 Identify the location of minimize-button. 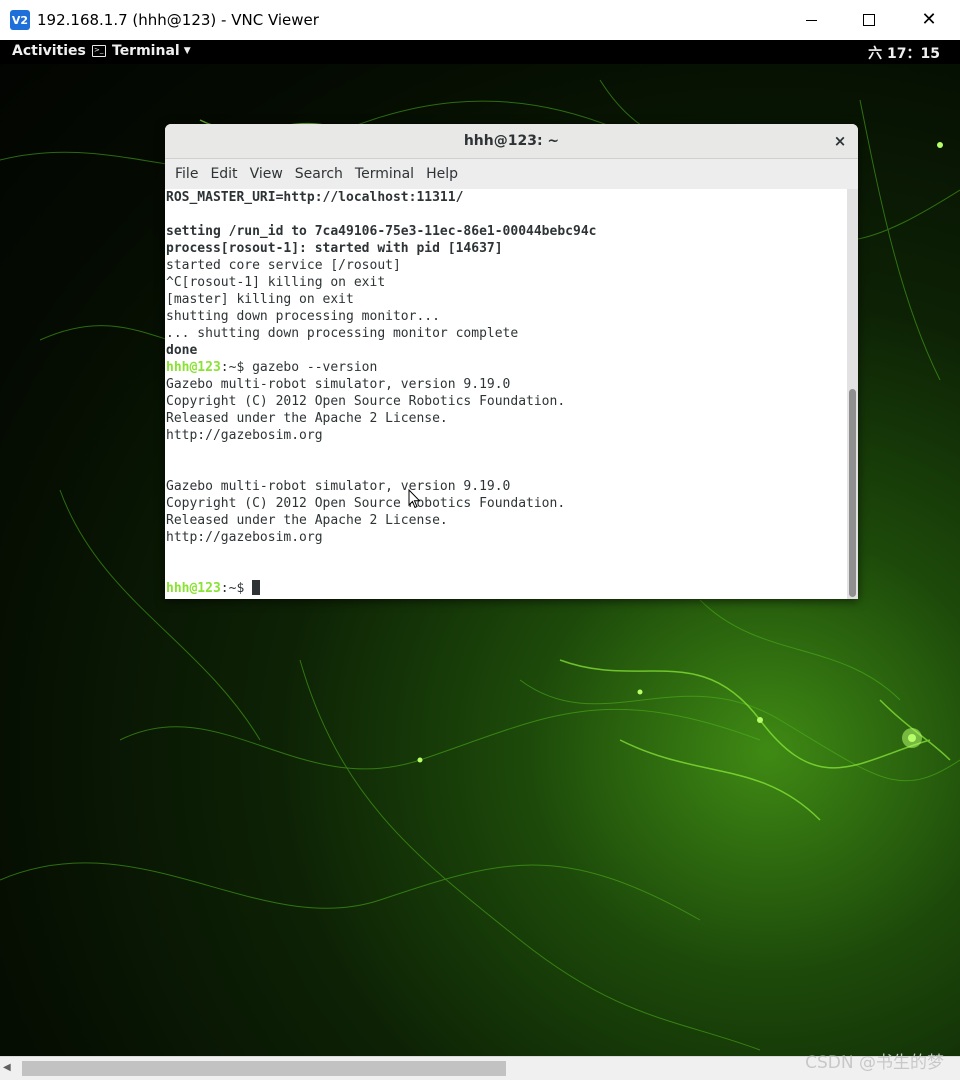
(811, 20).